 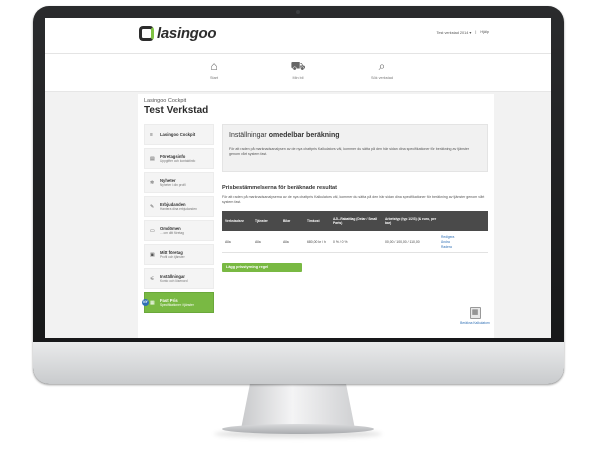 What do you see at coordinates (173, 182) in the screenshot?
I see `sidebar-item-text: Nyheter Nyheter i din profil` at bounding box center [173, 182].